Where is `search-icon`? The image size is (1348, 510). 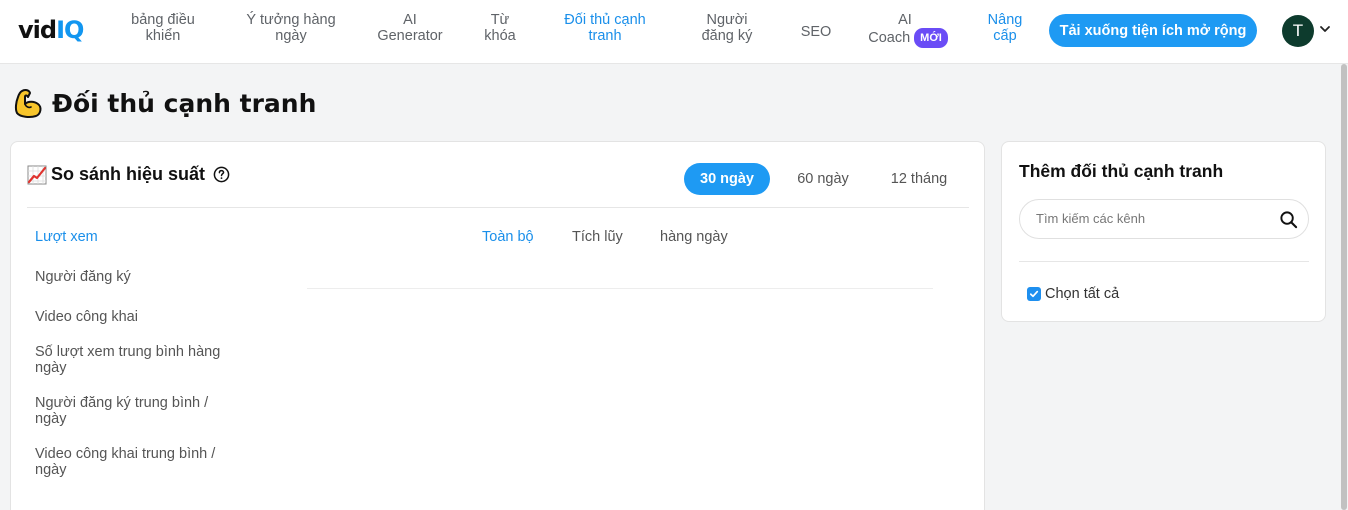
search-icon is located at coordinates (1288, 219).